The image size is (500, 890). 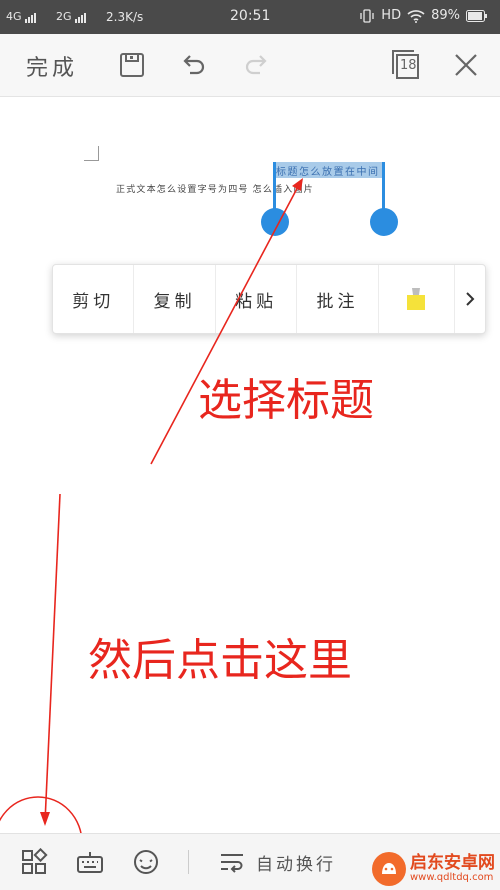 I want to click on selected-title-text: 标题怎么放置在中间, so click(x=328, y=170).